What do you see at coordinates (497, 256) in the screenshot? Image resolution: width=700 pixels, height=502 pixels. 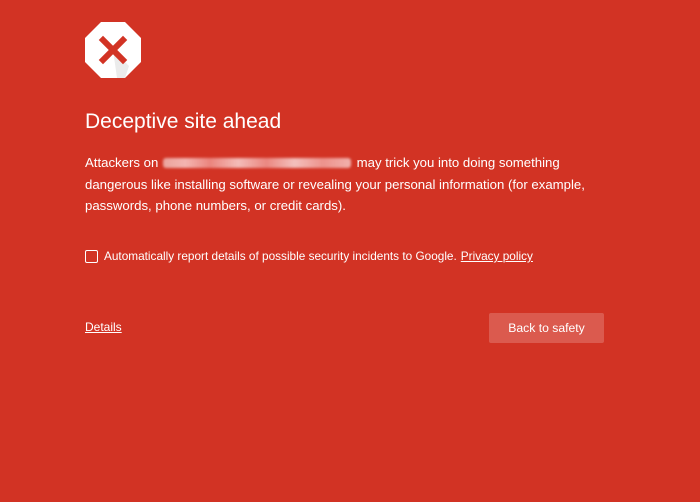 I see `privacy-policy-link: Privacy policy` at bounding box center [497, 256].